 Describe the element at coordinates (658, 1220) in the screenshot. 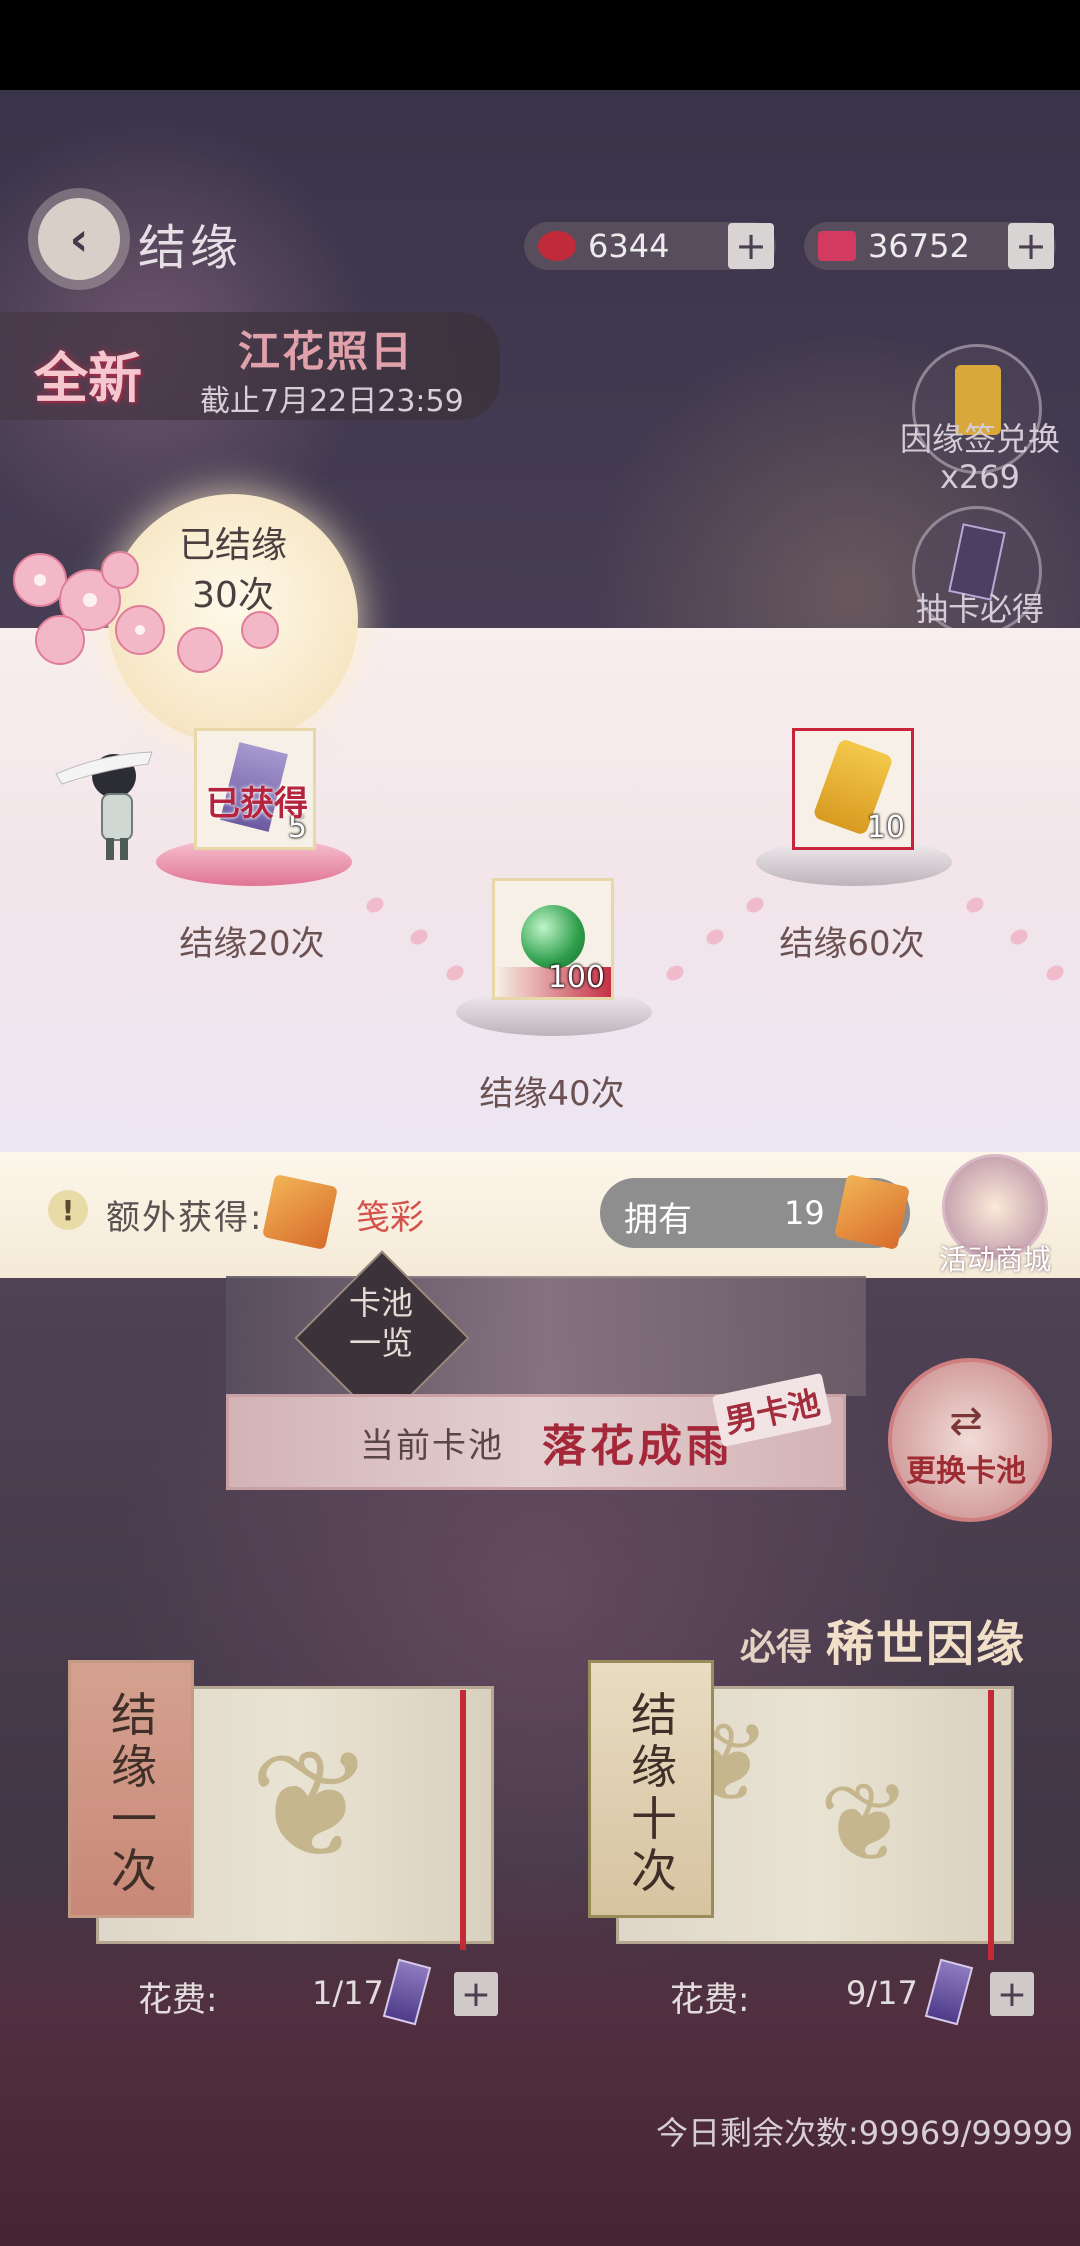

I see `owned-label: 拥有` at that location.